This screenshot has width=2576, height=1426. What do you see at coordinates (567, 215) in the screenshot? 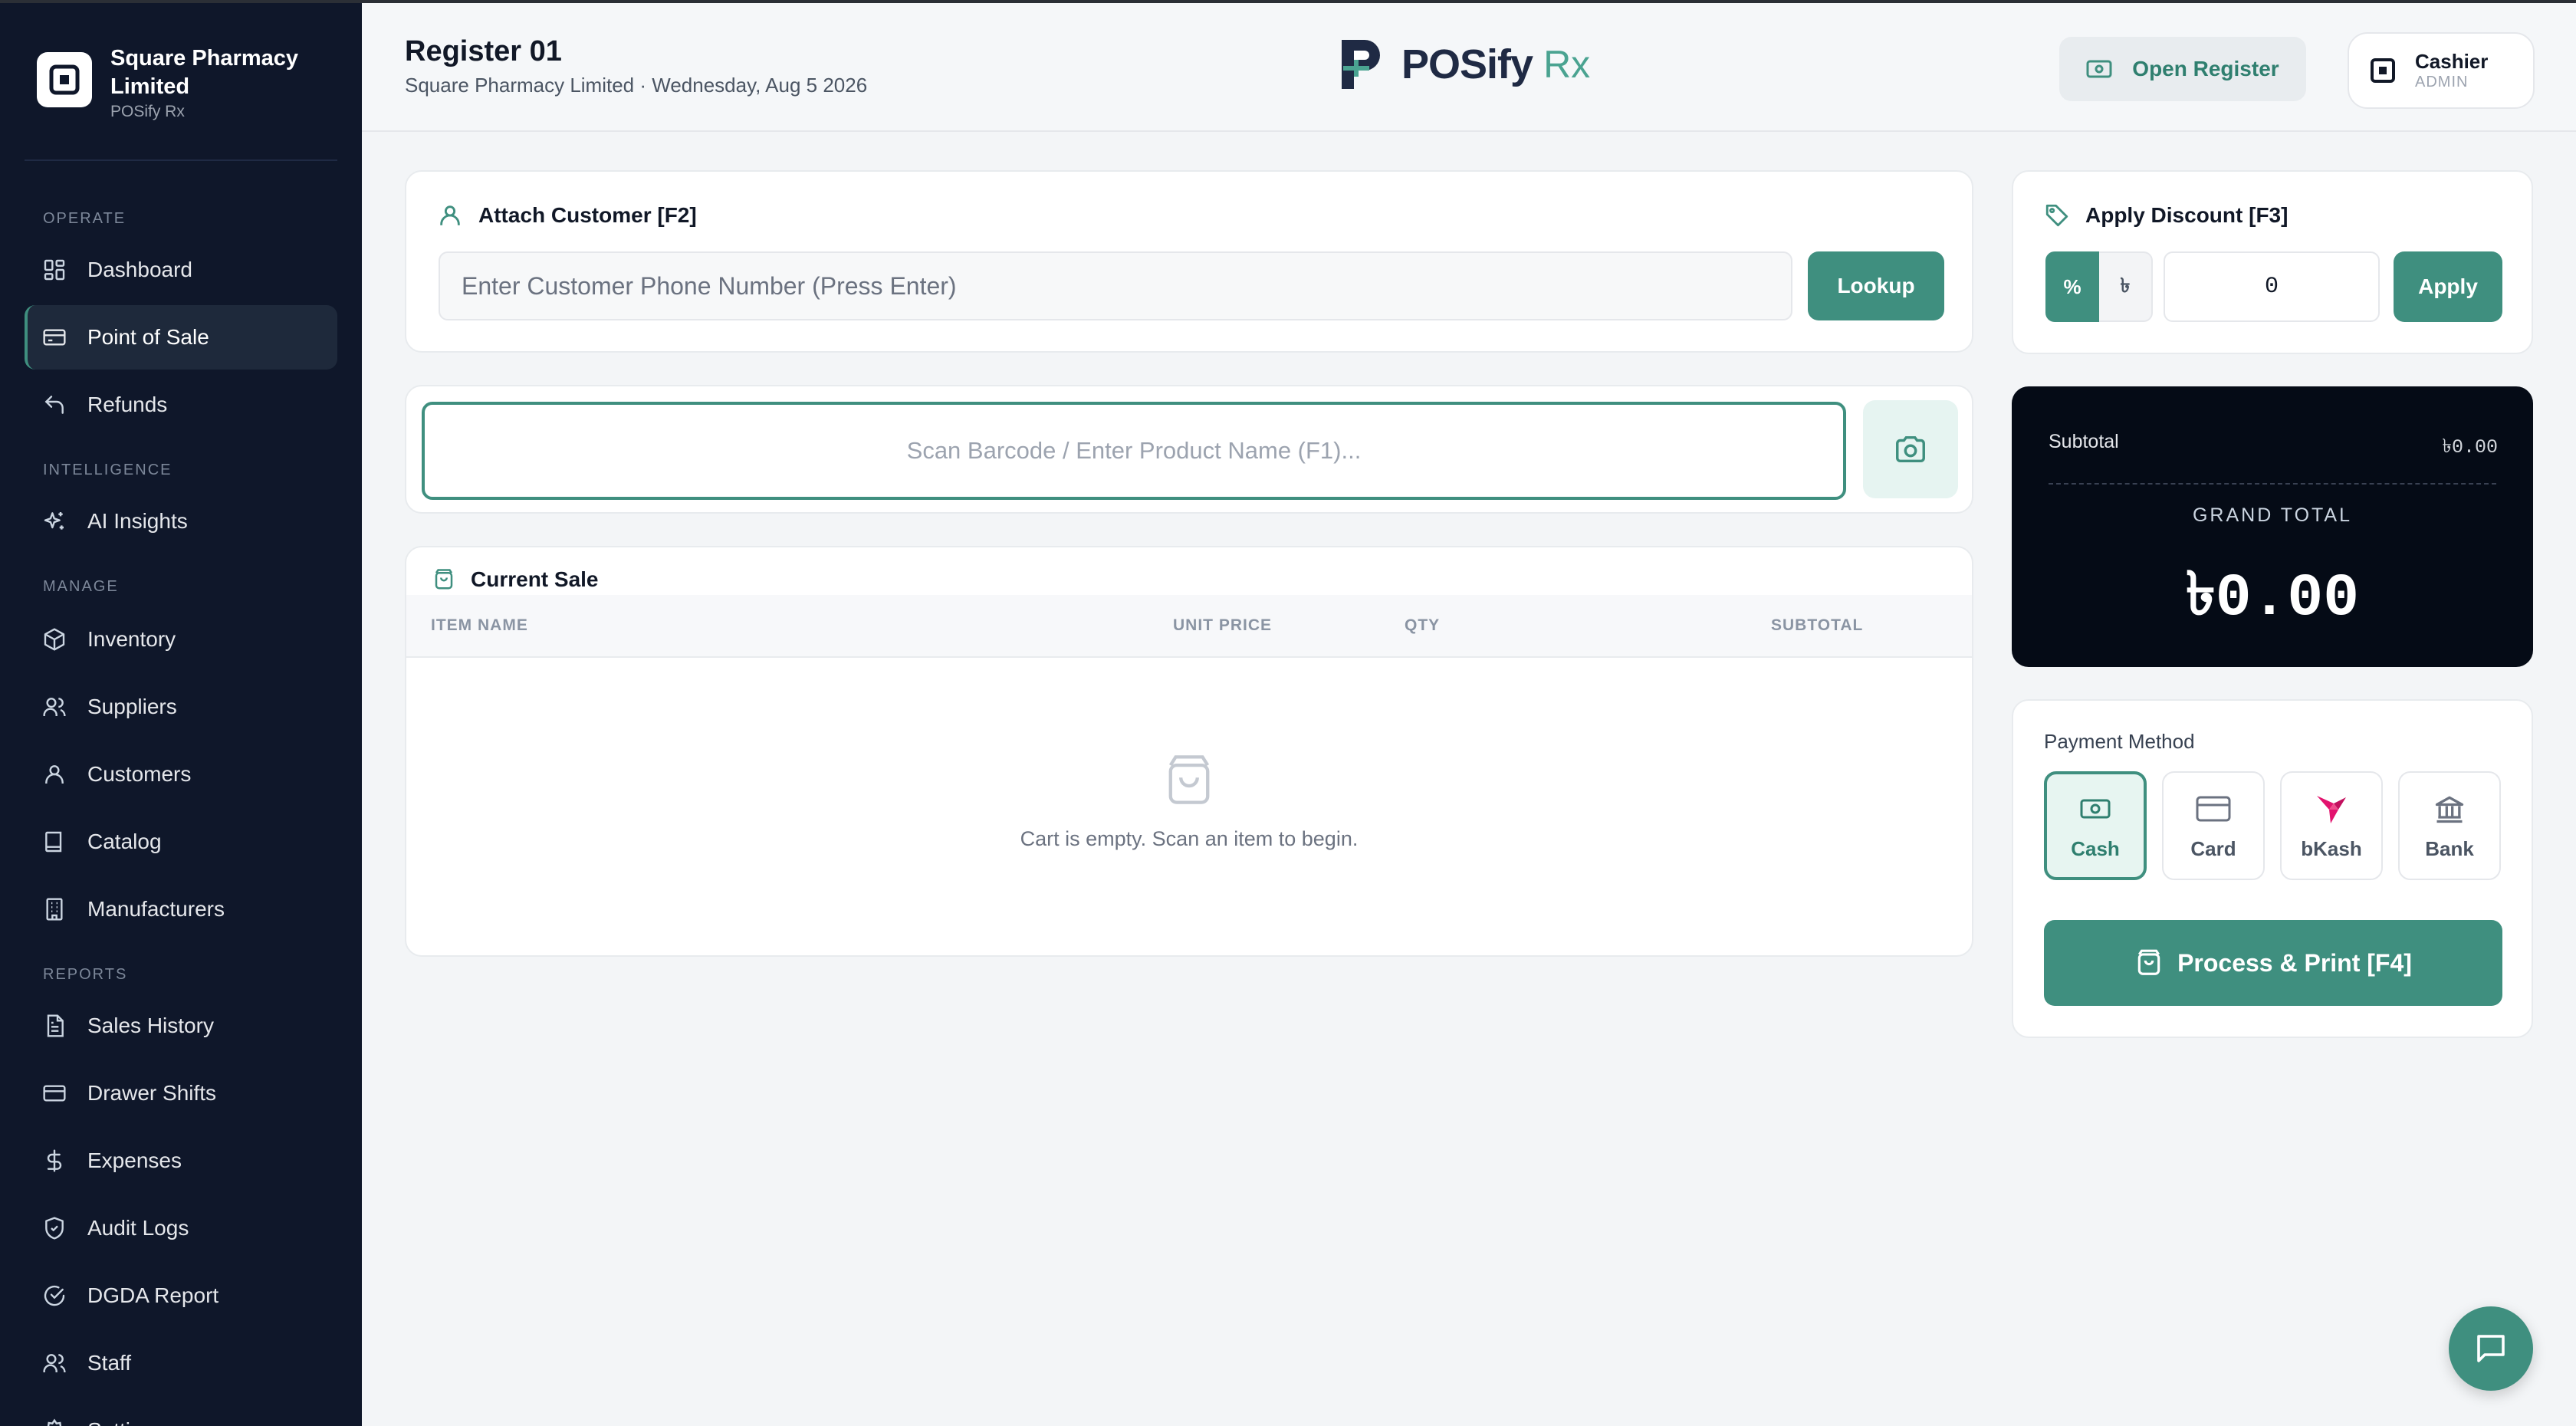
I see `attach-customer-title: Attach Customer [F2]` at bounding box center [567, 215].